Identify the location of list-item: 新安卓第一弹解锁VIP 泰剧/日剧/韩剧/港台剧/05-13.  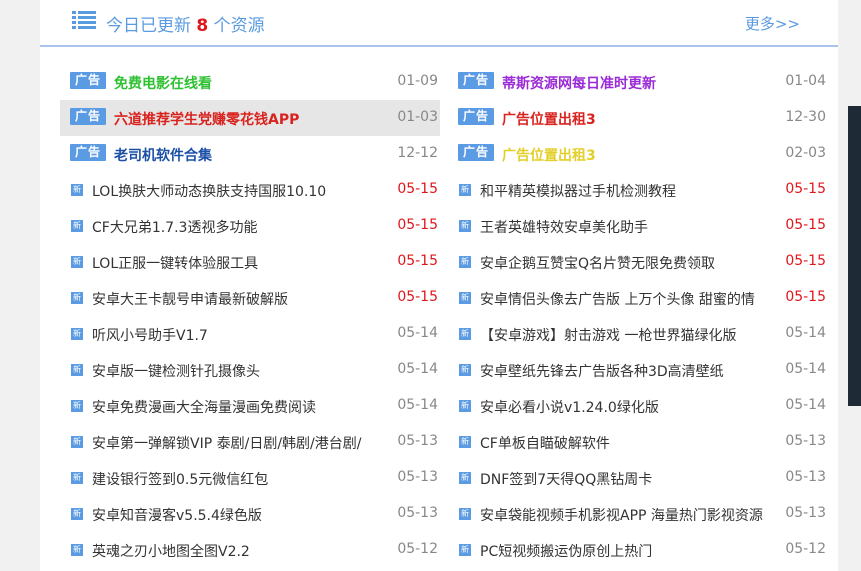
(250, 442).